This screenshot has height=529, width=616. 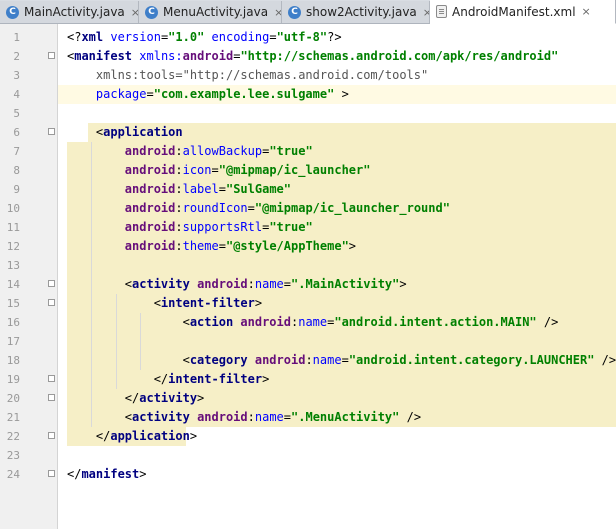 What do you see at coordinates (308, 398) in the screenshot?
I see `code-line: 20 </activity>` at bounding box center [308, 398].